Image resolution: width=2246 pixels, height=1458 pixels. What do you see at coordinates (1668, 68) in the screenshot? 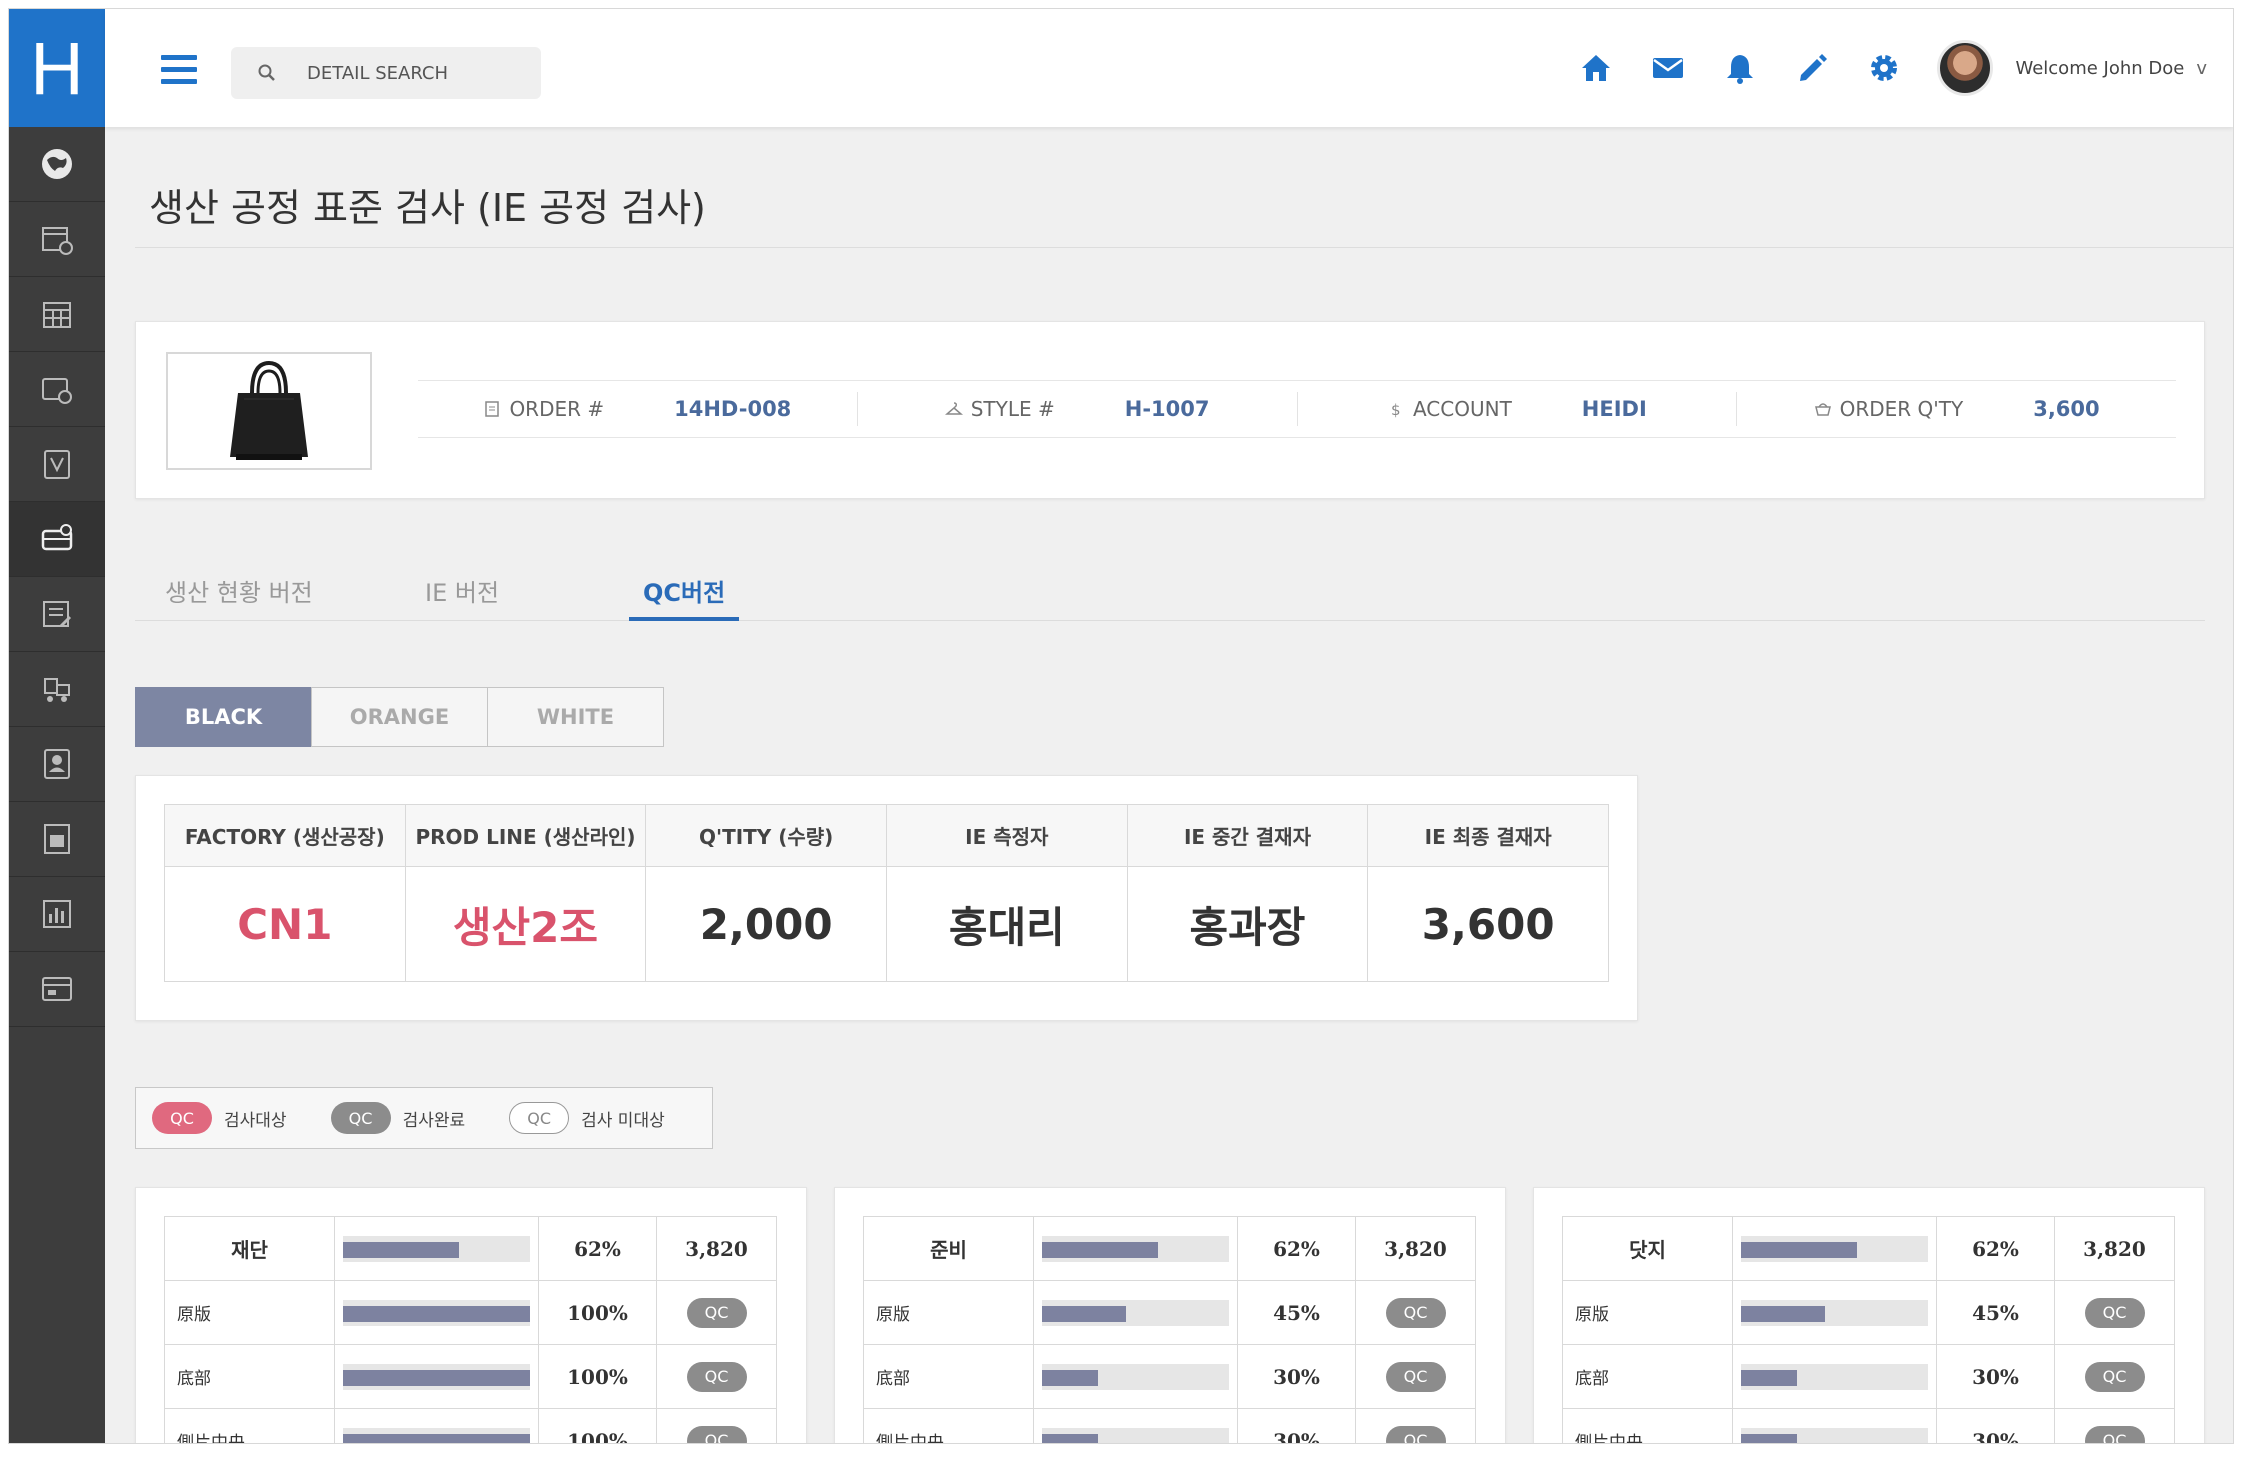
I see `mail-icon` at bounding box center [1668, 68].